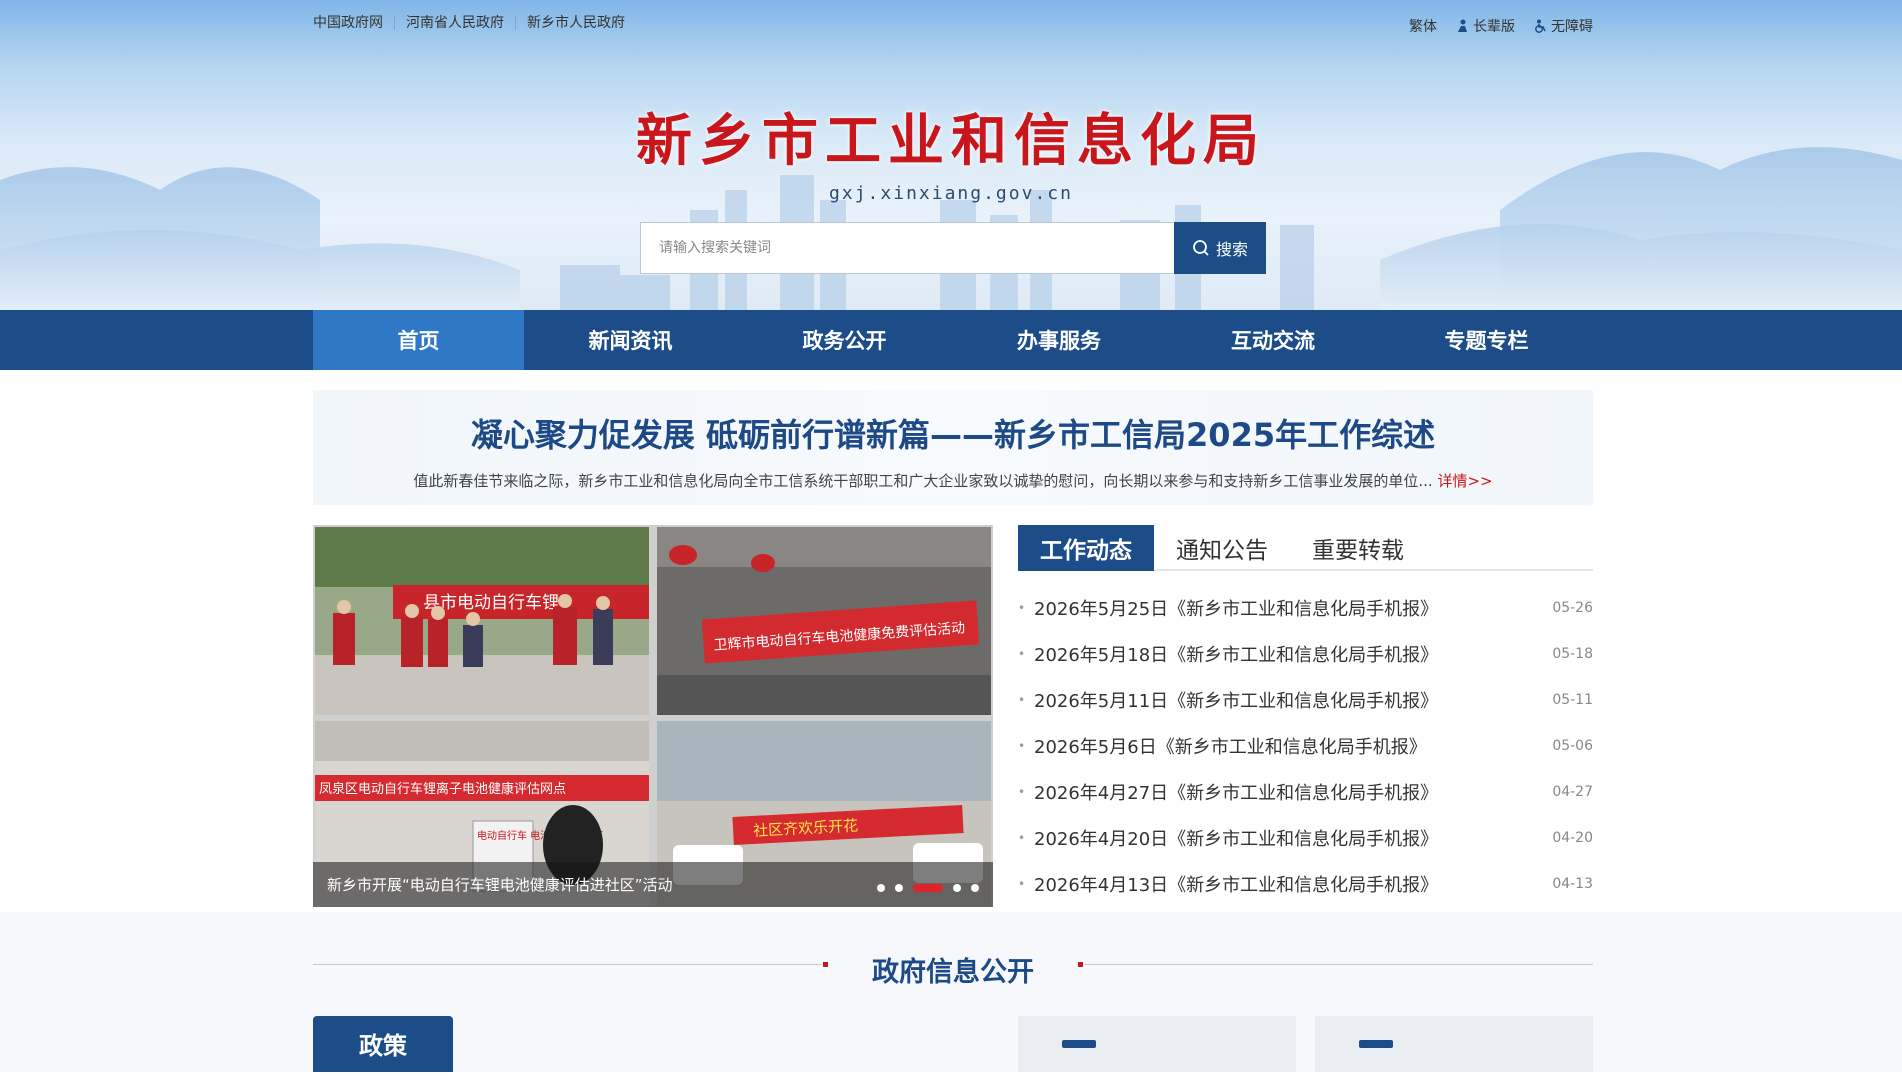 The height and width of the screenshot is (1080, 1902). I want to click on link-xinxiang-gov: 新乡市人民政府, so click(575, 23).